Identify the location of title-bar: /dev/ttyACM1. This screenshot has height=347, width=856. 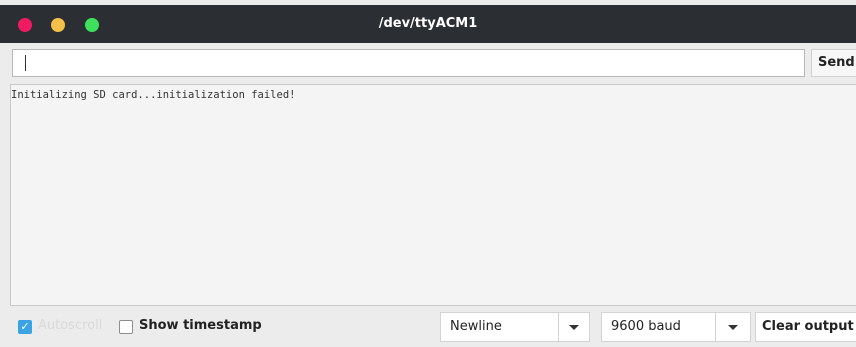
(428, 24).